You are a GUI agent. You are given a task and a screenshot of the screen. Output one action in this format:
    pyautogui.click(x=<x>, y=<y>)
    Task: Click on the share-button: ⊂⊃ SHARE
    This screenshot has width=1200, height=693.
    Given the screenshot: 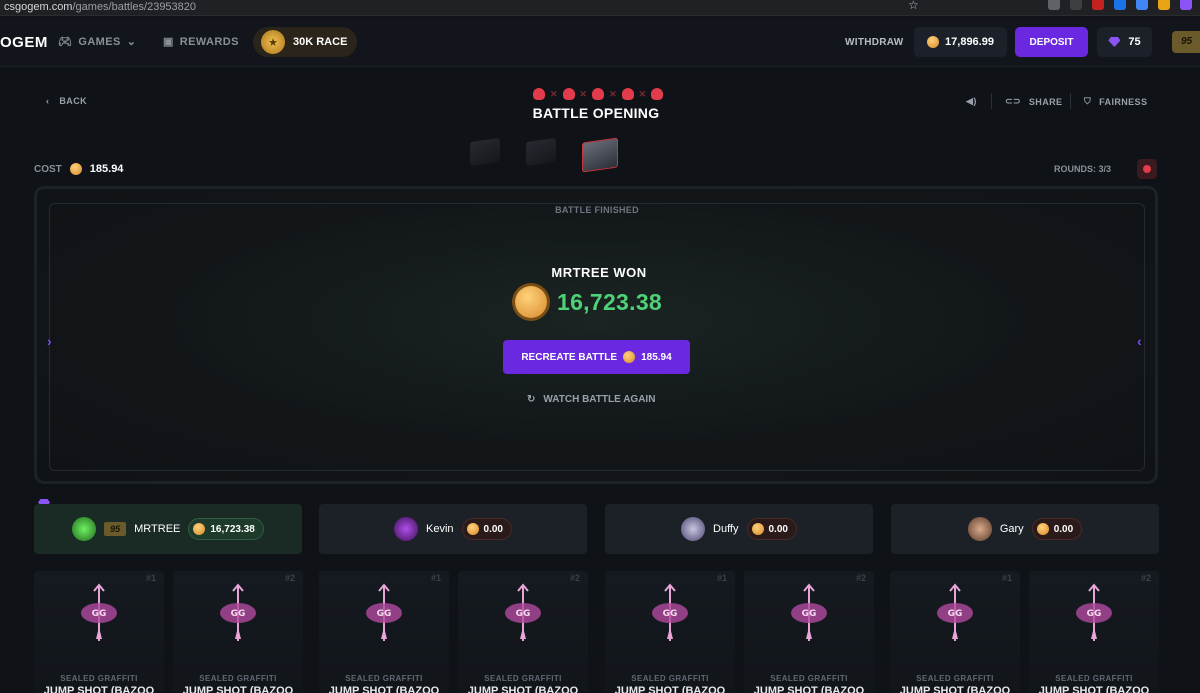 What is the action you would take?
    pyautogui.click(x=1033, y=101)
    